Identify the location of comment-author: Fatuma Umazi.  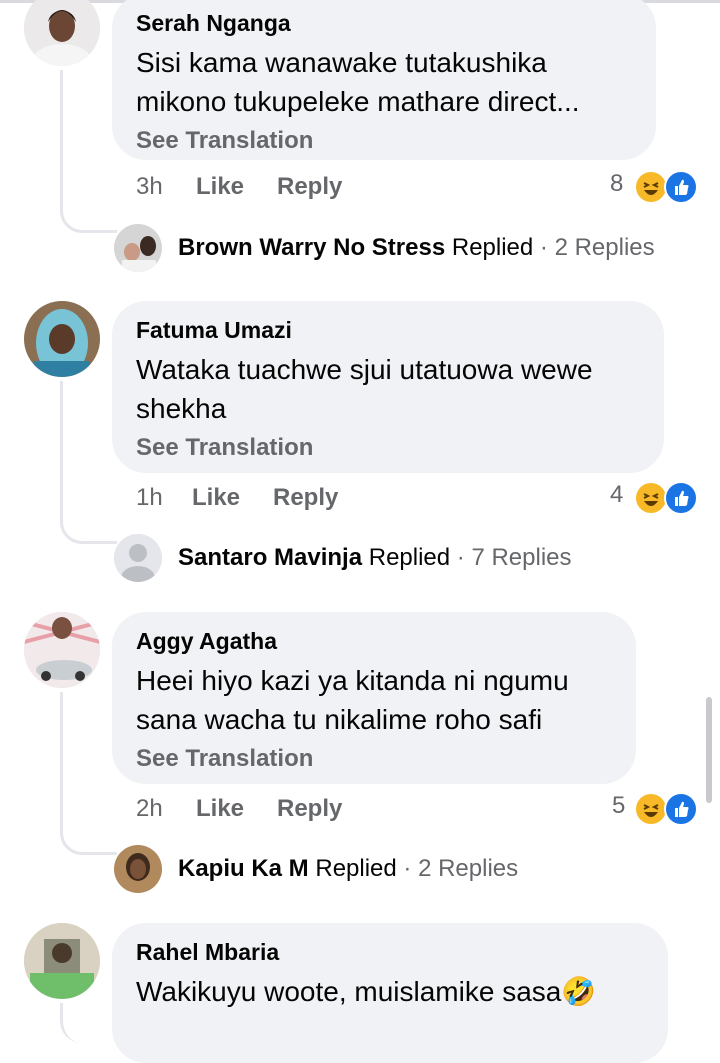
(388, 330).